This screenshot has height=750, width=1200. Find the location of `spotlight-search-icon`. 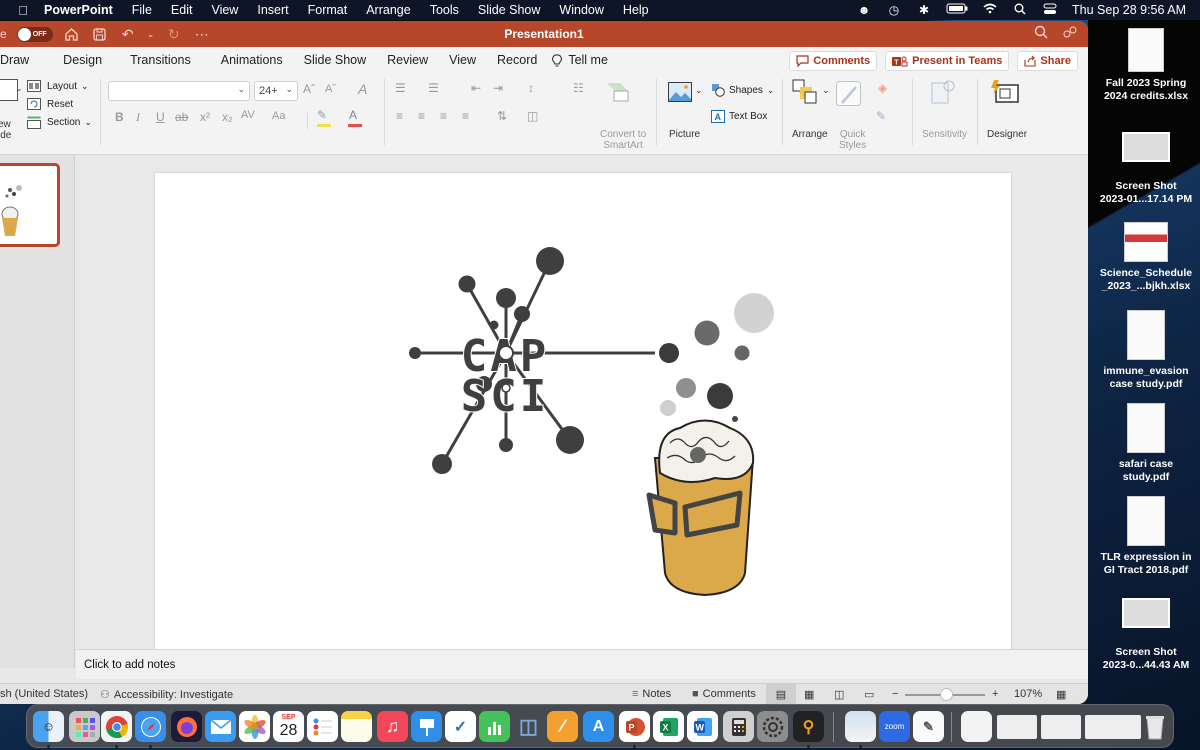

spotlight-search-icon is located at coordinates (1020, 10).